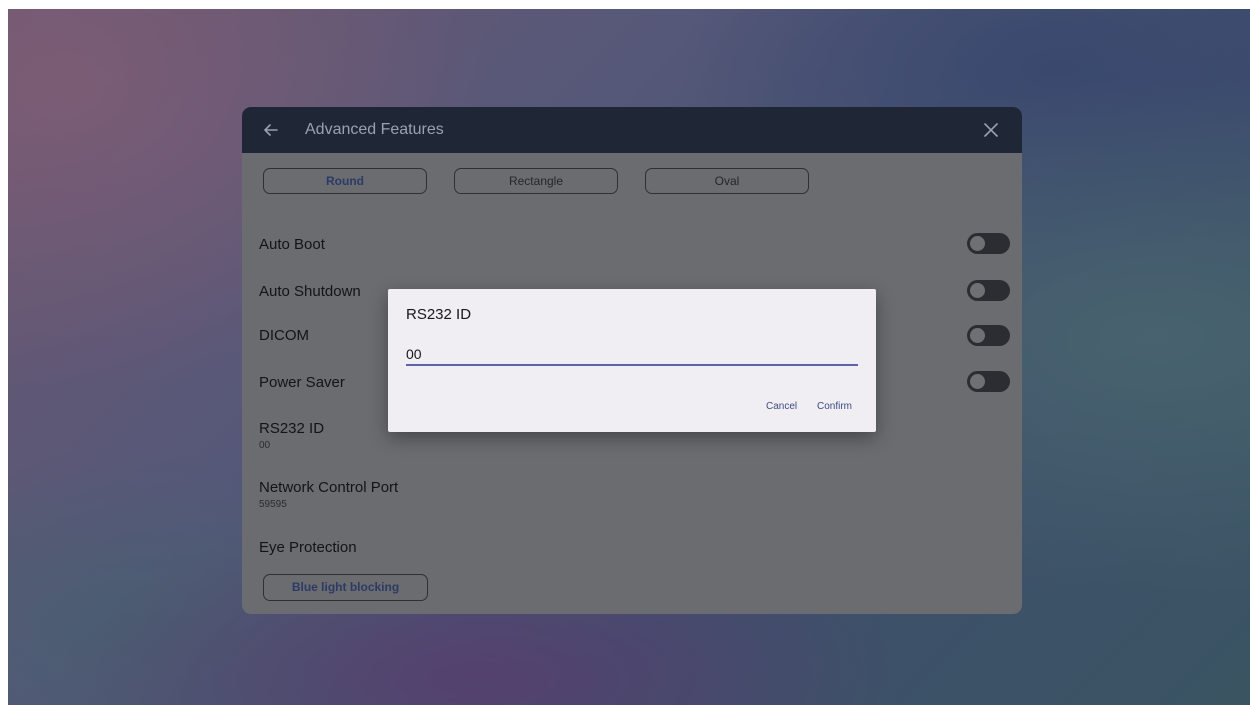 Image resolution: width=1250 pixels, height=705 pixels. I want to click on blue-light-blocking-button: Blue light blocking, so click(345, 587).